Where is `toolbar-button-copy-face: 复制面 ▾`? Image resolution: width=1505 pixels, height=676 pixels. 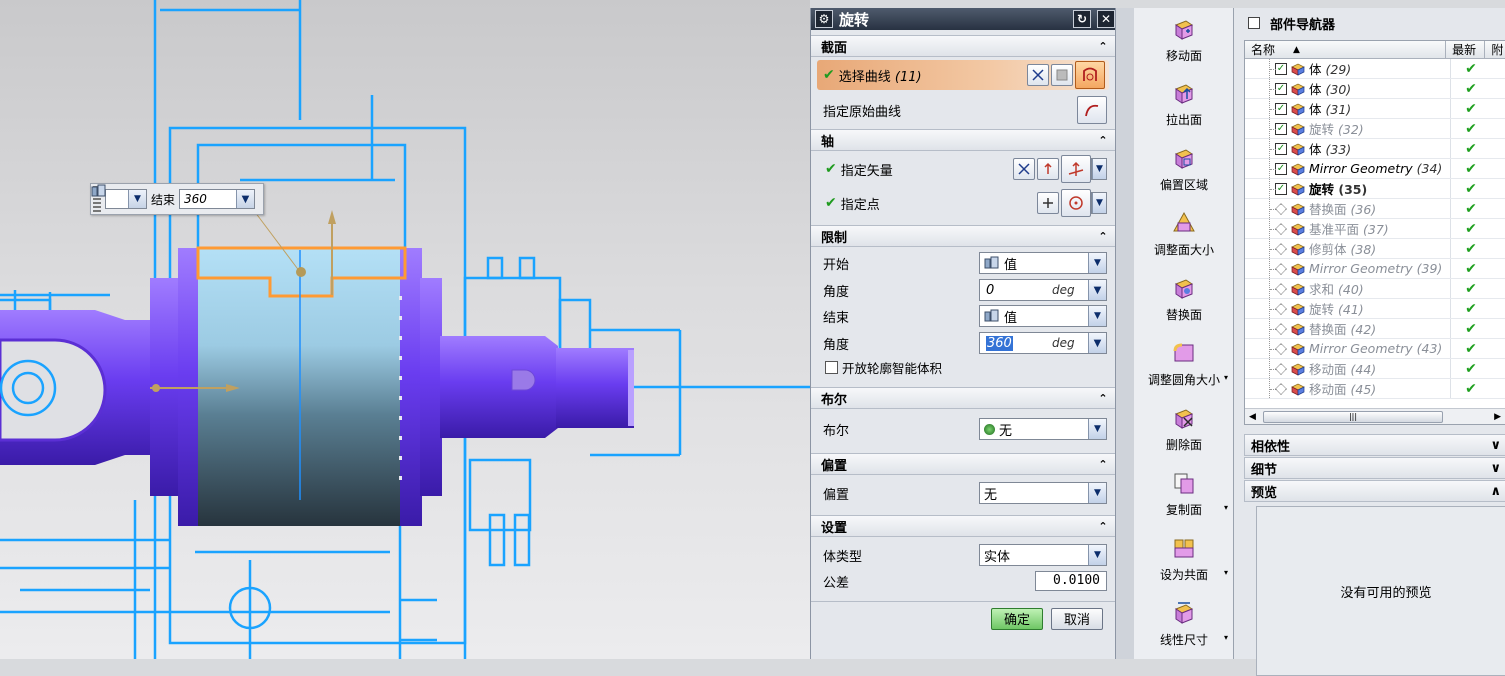
toolbar-button-copy-face: 复制面 ▾ is located at coordinates (1184, 494).